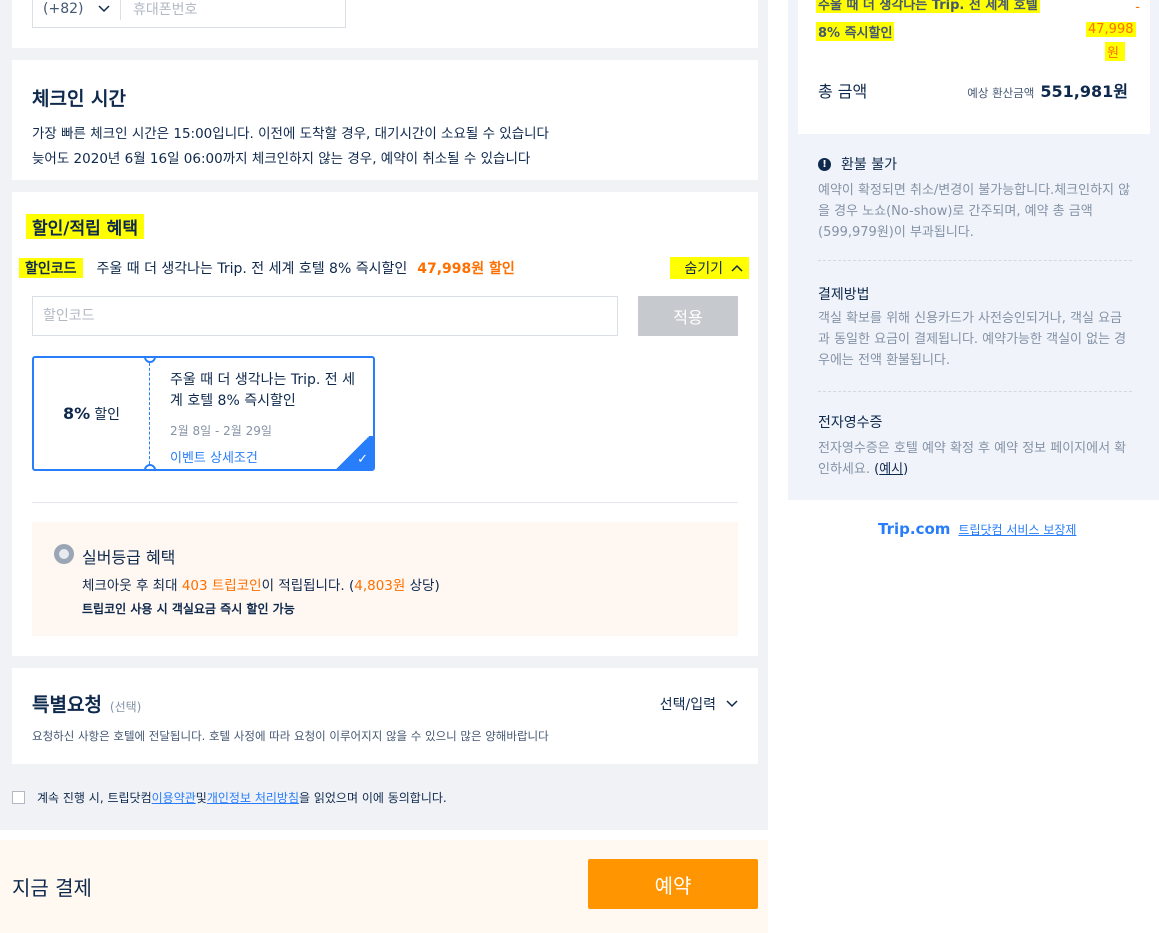  Describe the element at coordinates (703, 269) in the screenshot. I see `hide-toggle-label: 숨기기` at that location.